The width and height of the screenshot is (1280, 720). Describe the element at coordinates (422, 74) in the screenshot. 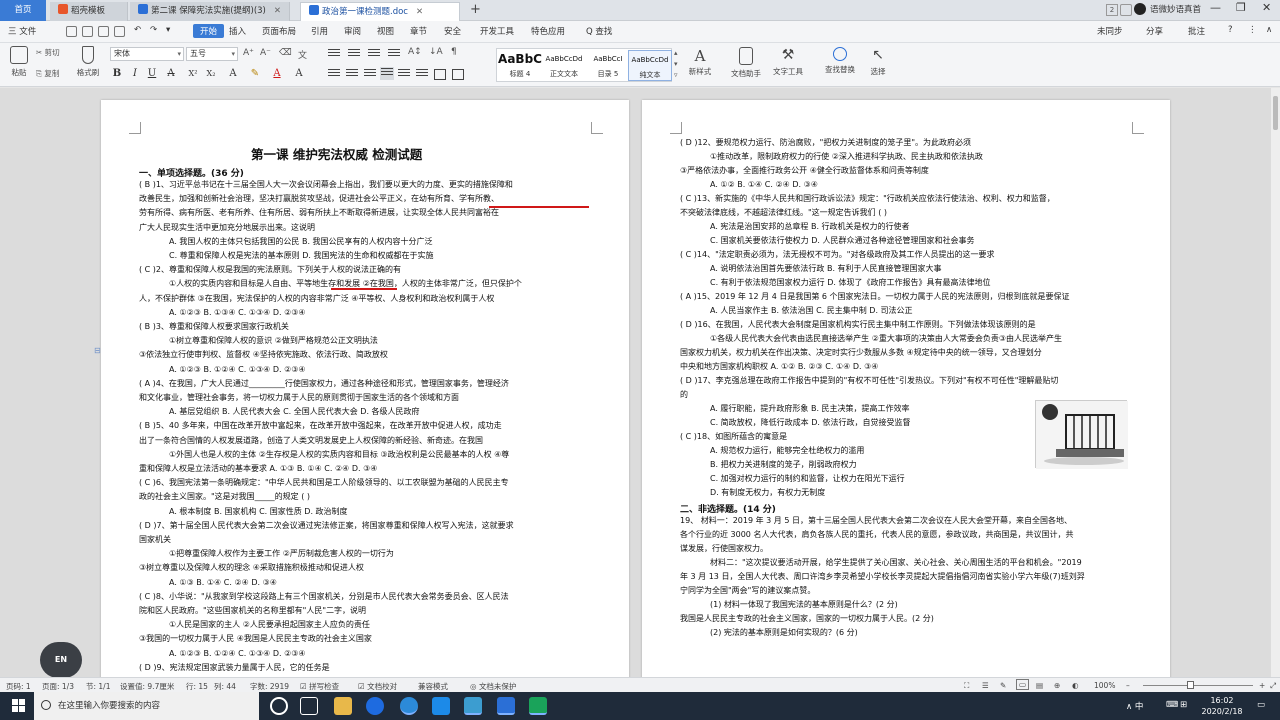

I see `line-spacing-icon` at that location.